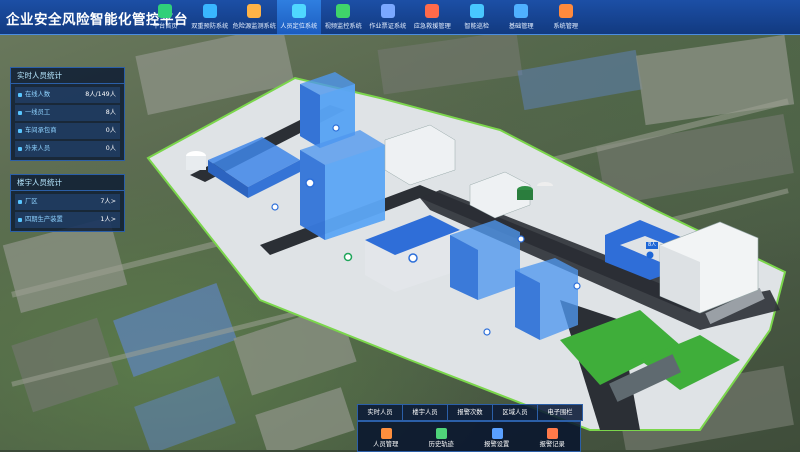 This screenshot has width=800, height=452. I want to click on tab-2: 报警次数, so click(470, 412).